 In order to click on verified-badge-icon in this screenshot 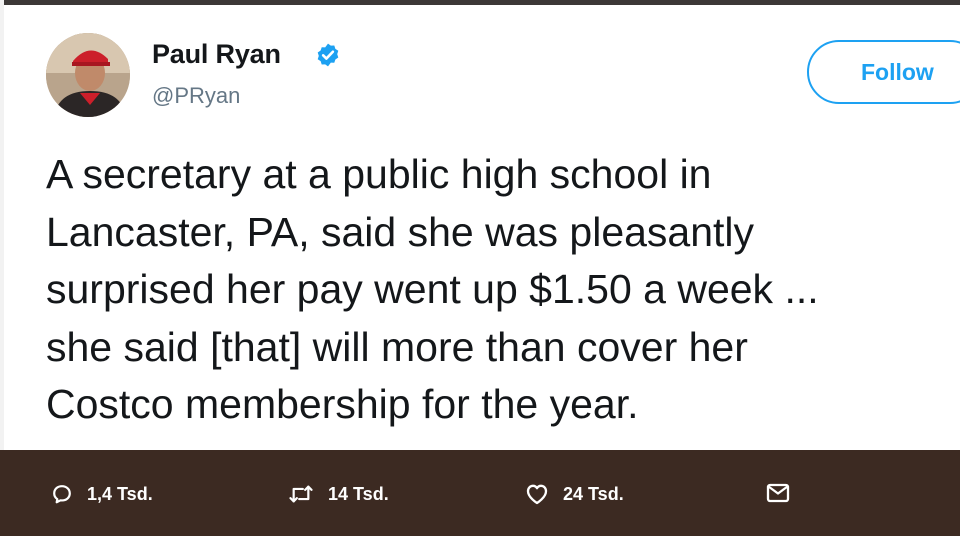, I will do `click(328, 55)`.